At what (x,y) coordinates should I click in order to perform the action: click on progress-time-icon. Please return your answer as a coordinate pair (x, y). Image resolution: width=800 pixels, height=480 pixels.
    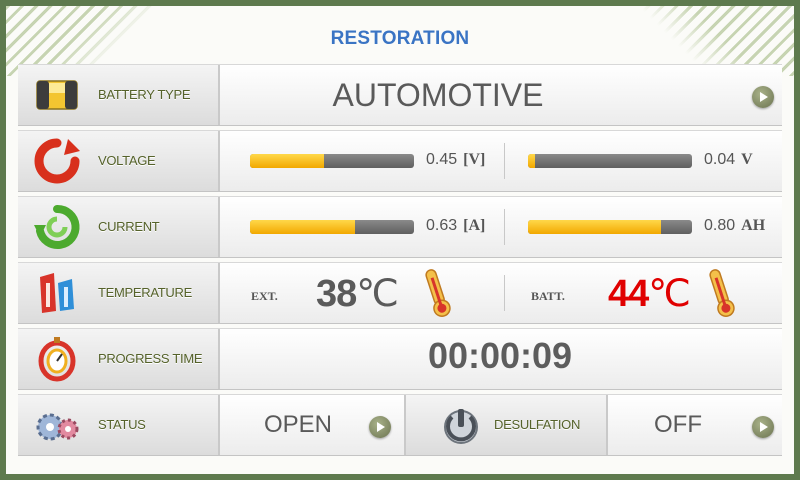
    Looking at the image, I should click on (57, 359).